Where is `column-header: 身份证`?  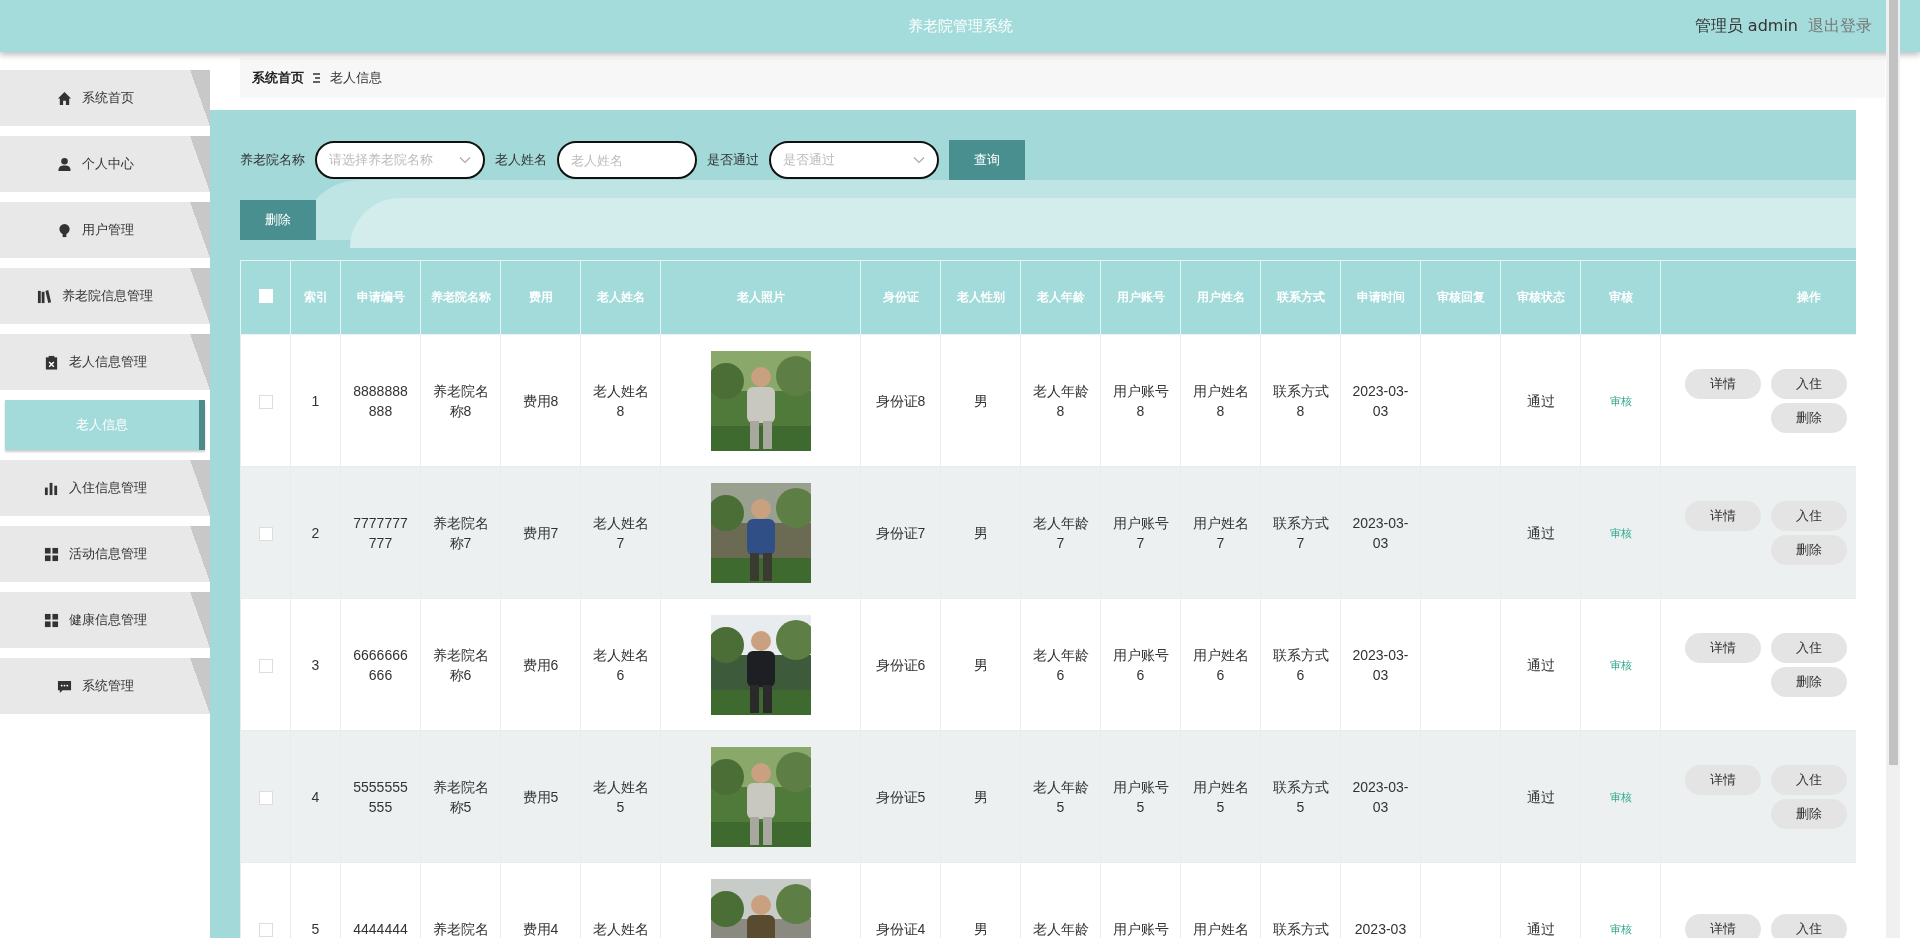
column-header: 身份证 is located at coordinates (900, 297).